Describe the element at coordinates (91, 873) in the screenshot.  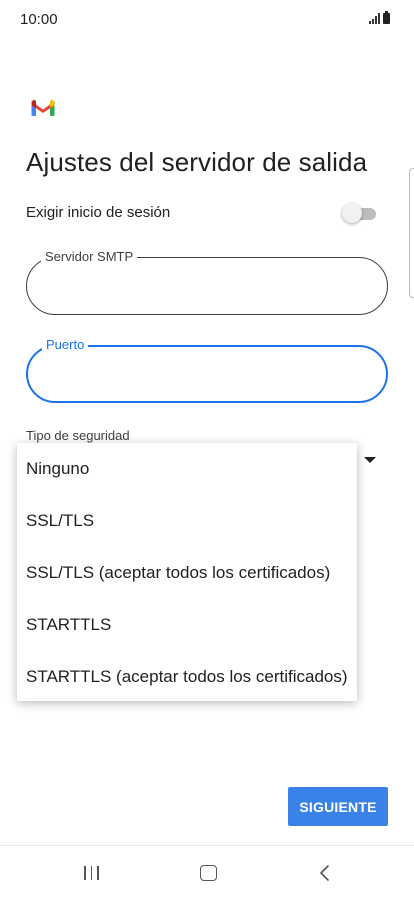
I see `recents-icon` at that location.